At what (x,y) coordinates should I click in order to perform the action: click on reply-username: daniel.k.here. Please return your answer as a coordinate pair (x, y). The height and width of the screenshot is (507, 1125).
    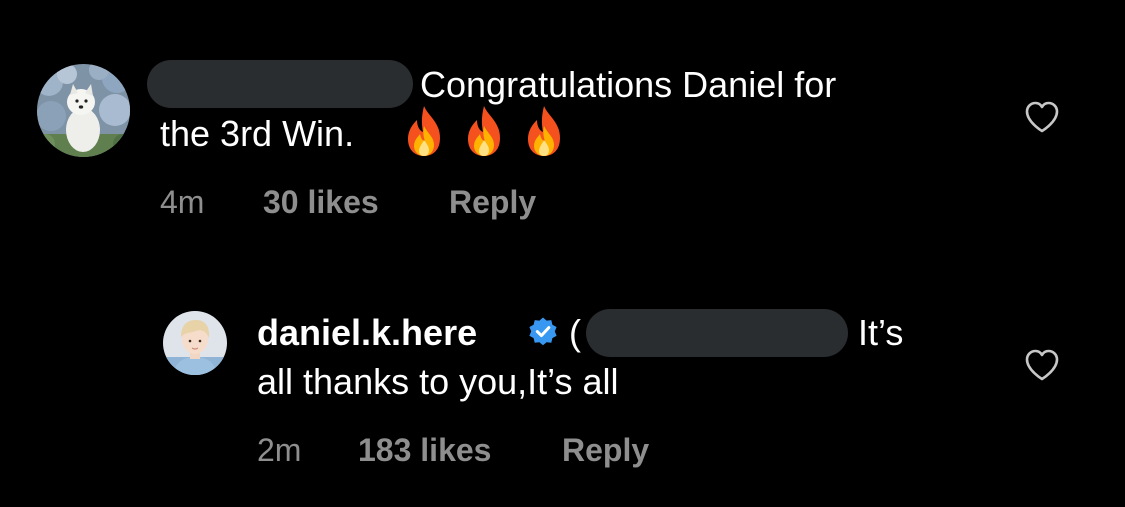
    Looking at the image, I should click on (367, 332).